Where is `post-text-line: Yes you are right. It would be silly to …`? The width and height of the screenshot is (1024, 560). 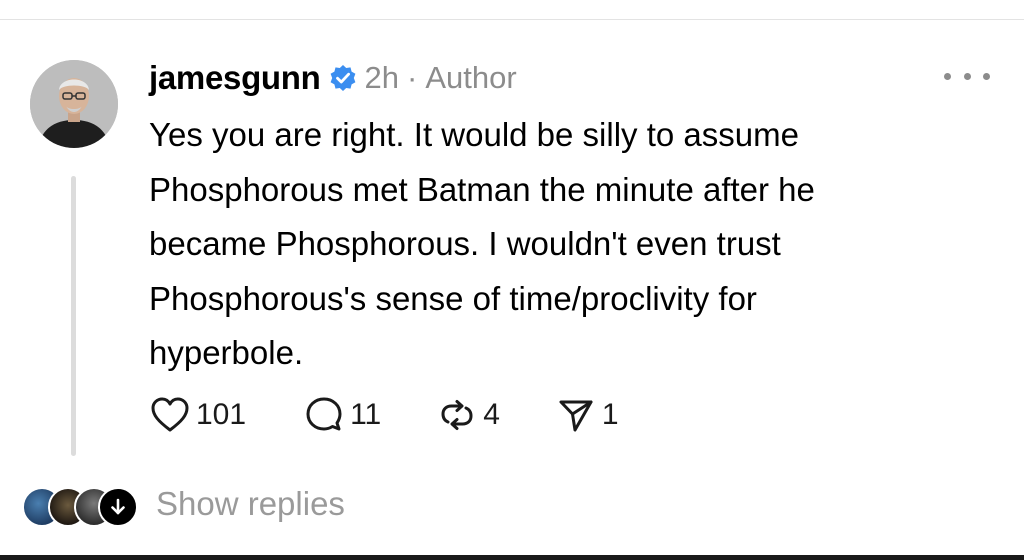
post-text-line: Yes you are right. It would be silly to … is located at coordinates (474, 134).